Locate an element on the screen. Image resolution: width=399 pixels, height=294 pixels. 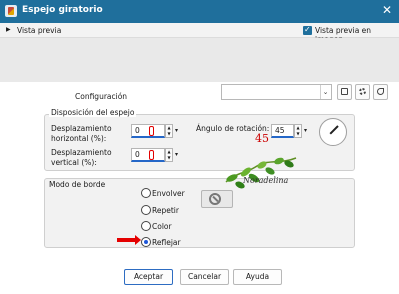
gear-icon is located at coordinates (362, 91).